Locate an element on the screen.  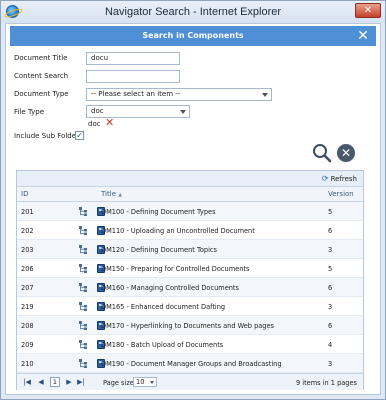
refresh-button: ⟳ Refresh is located at coordinates (339, 178).